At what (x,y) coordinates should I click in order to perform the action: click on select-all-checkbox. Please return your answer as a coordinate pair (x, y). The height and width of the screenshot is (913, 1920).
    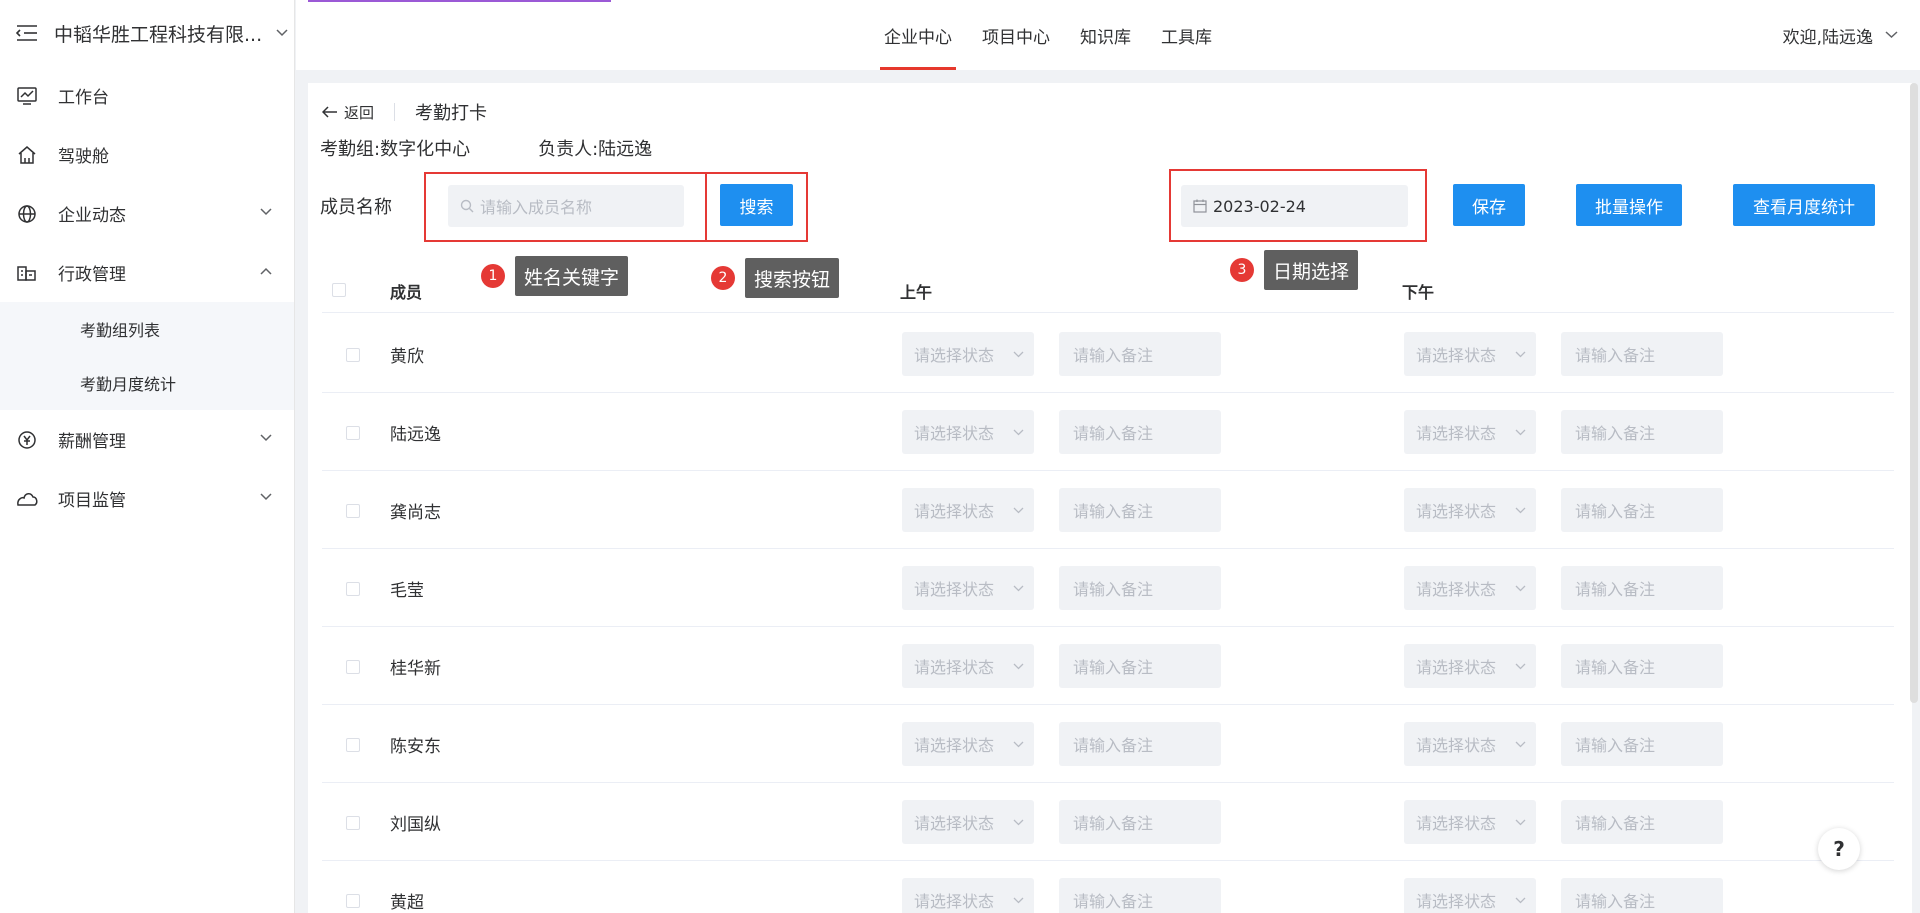
    Looking at the image, I should click on (339, 290).